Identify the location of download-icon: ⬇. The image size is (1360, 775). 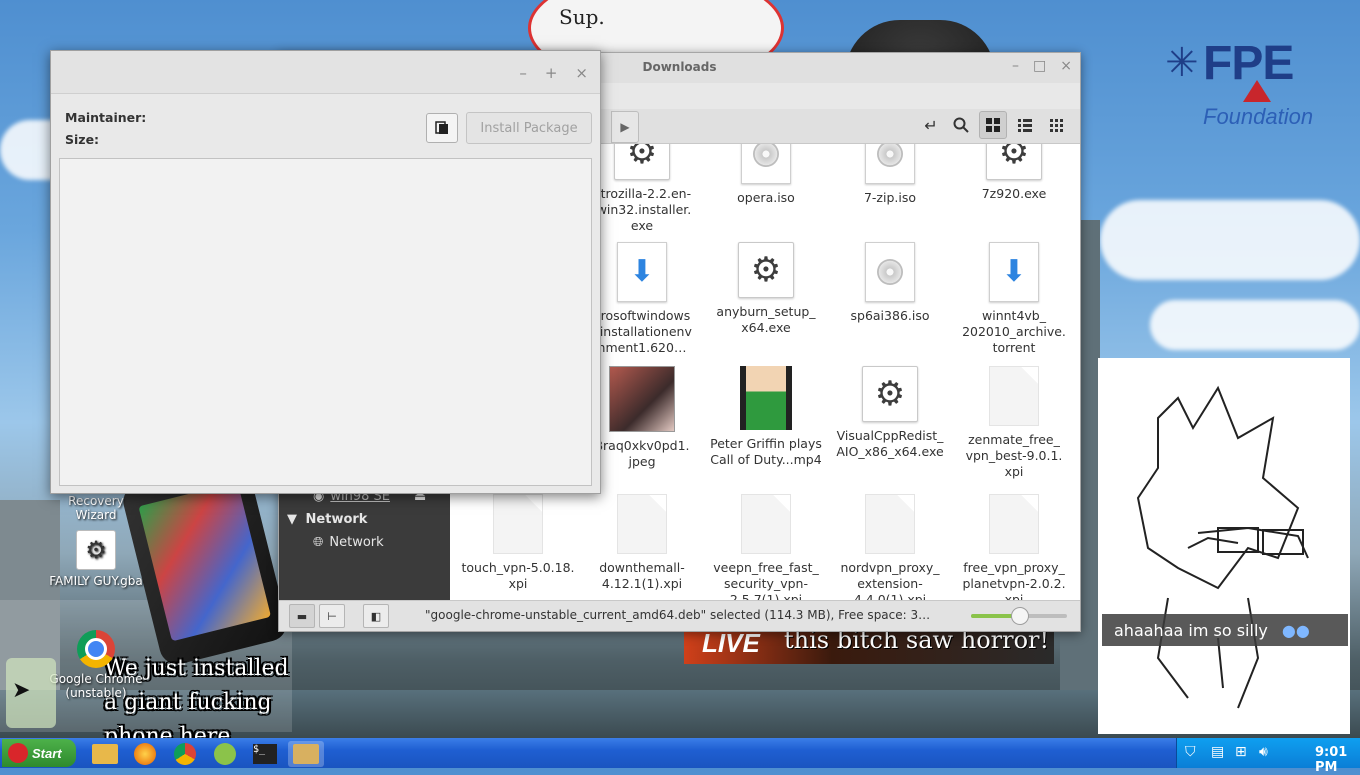
(642, 272).